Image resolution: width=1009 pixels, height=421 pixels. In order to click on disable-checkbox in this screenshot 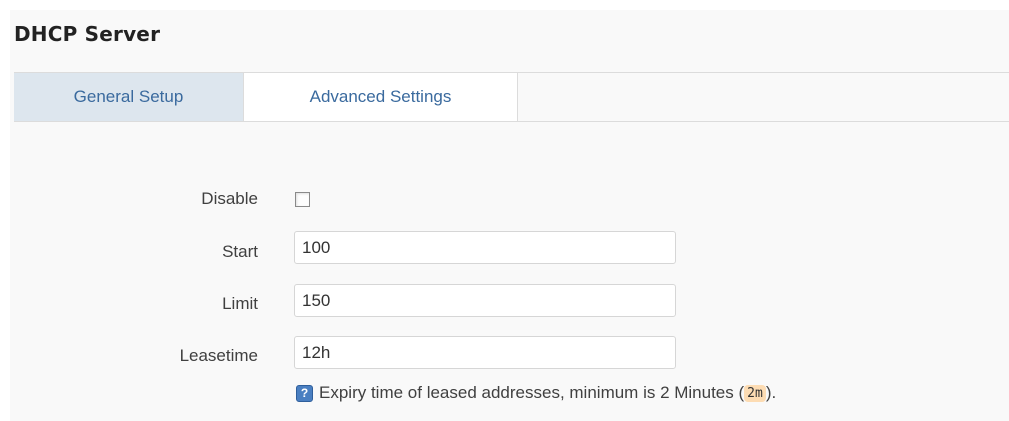, I will do `click(302, 199)`.